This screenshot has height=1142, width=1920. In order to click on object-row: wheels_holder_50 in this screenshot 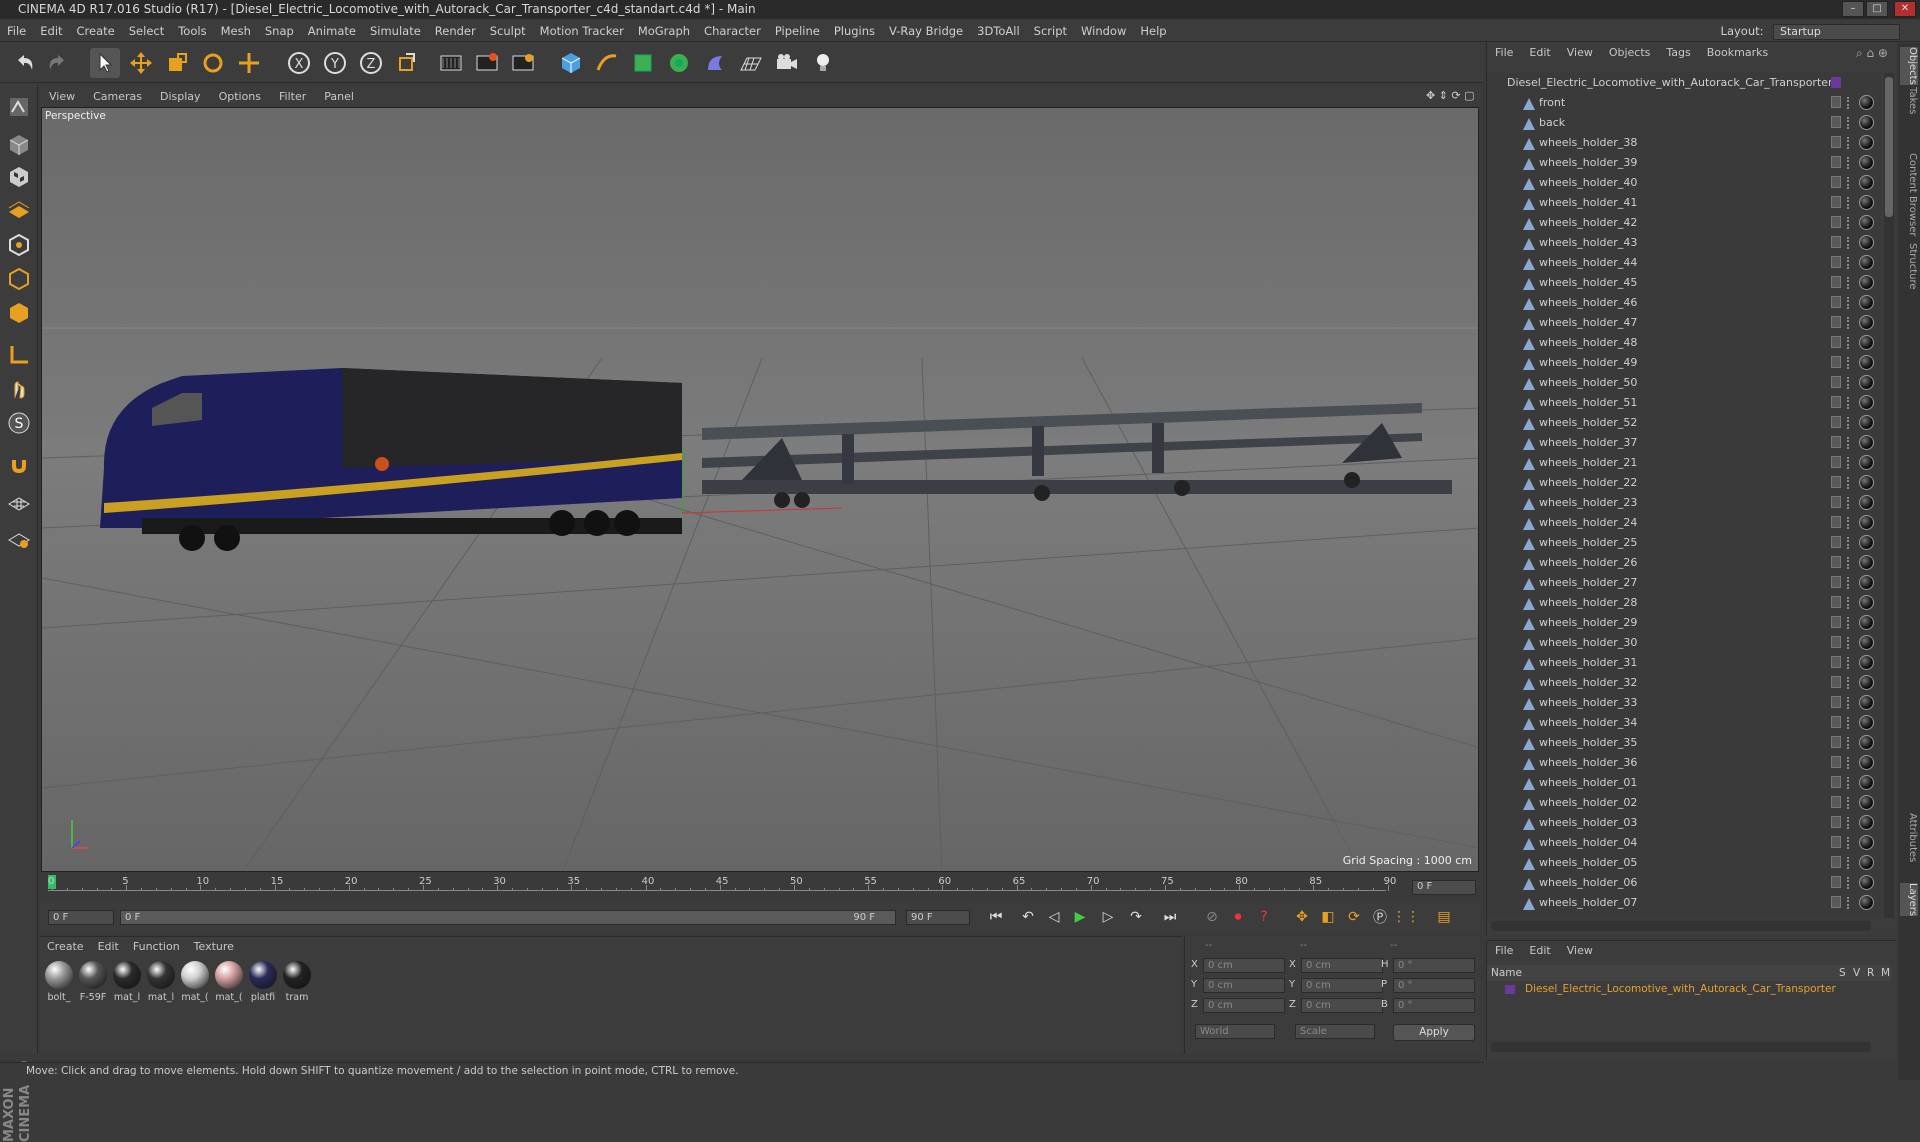, I will do `click(1684, 383)`.